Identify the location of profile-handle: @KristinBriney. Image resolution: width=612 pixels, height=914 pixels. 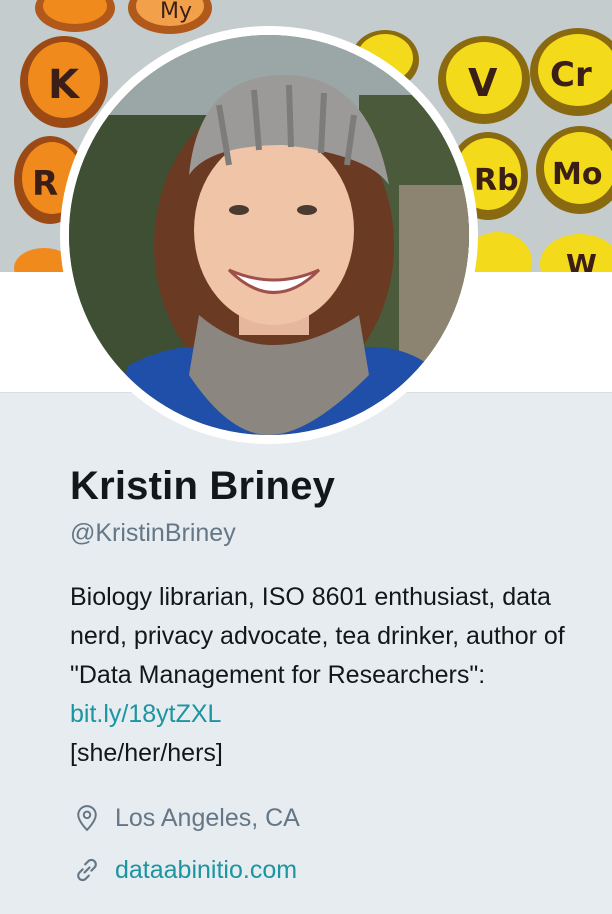
(330, 533).